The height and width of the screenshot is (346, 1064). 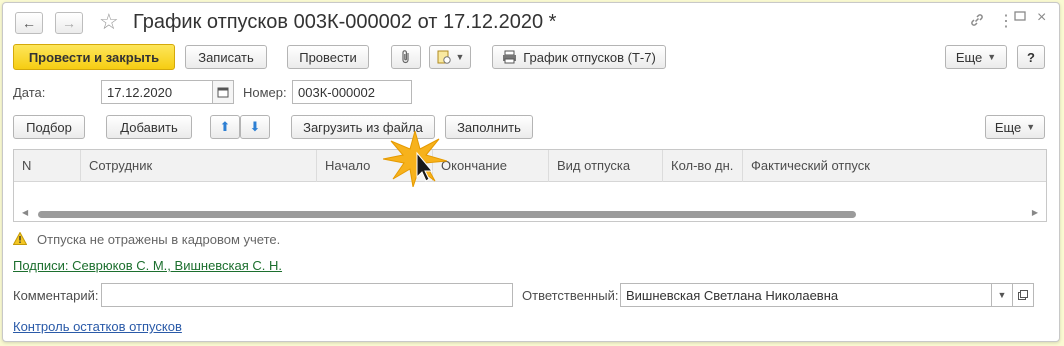 What do you see at coordinates (199, 166) in the screenshot?
I see `column-header-employee: Сотрудник` at bounding box center [199, 166].